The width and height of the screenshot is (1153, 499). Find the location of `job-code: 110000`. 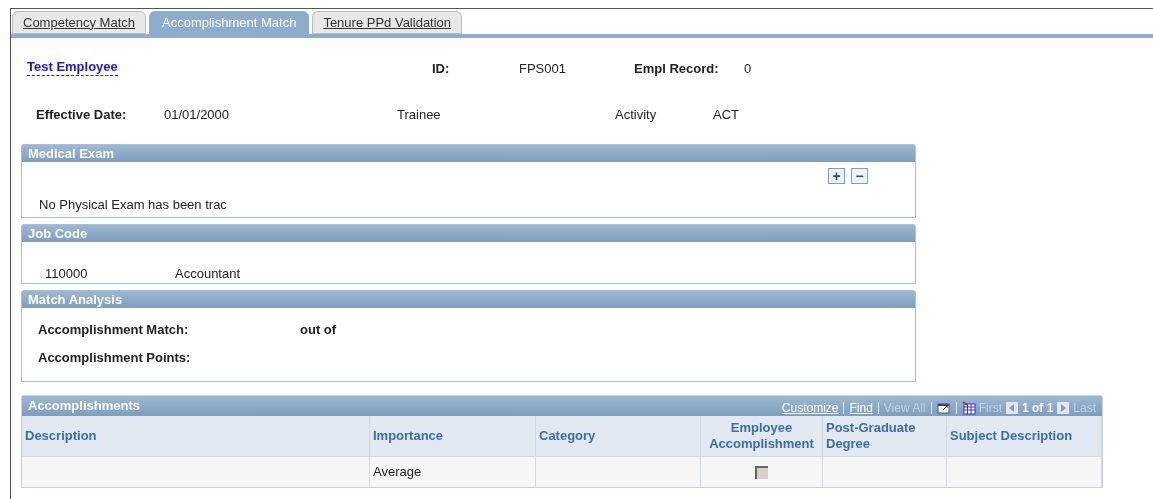

job-code: 110000 is located at coordinates (66, 274).